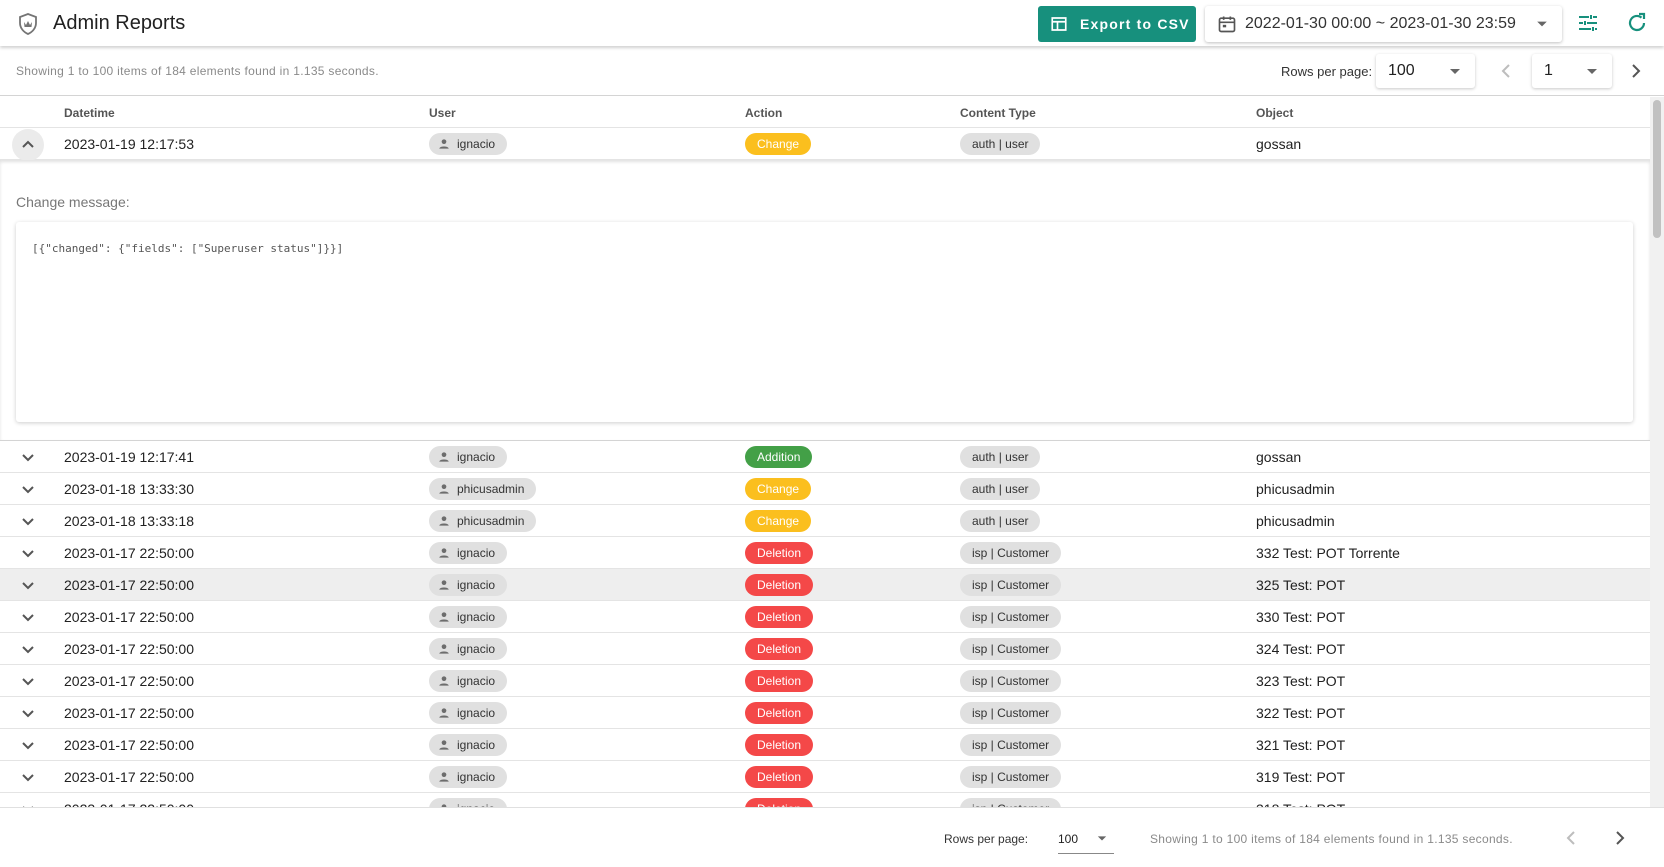 The height and width of the screenshot is (867, 1664). I want to click on rows-per-page-select: 100, so click(1425, 71).